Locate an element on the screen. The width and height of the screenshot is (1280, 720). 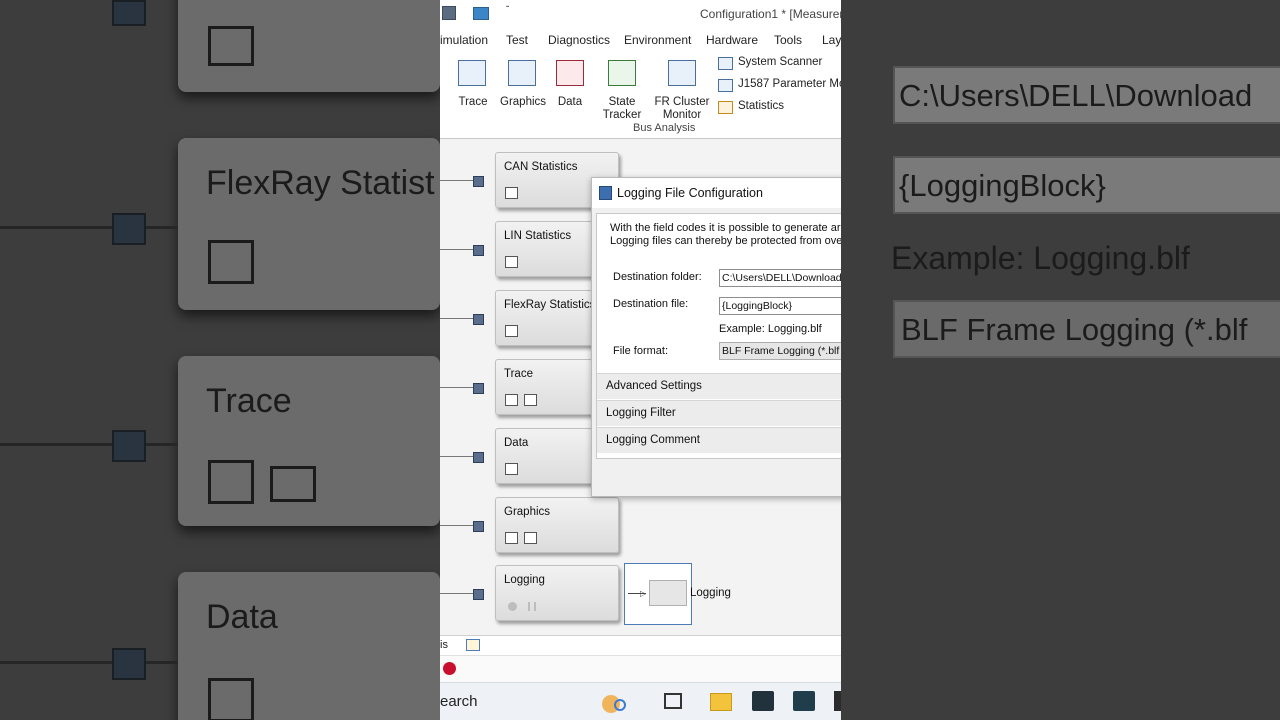
block-graphics: Graphics is located at coordinates (557, 525).